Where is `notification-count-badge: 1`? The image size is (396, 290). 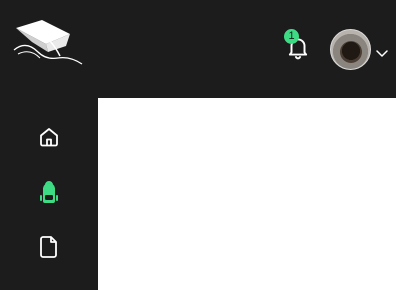 notification-count-badge: 1 is located at coordinates (291, 36).